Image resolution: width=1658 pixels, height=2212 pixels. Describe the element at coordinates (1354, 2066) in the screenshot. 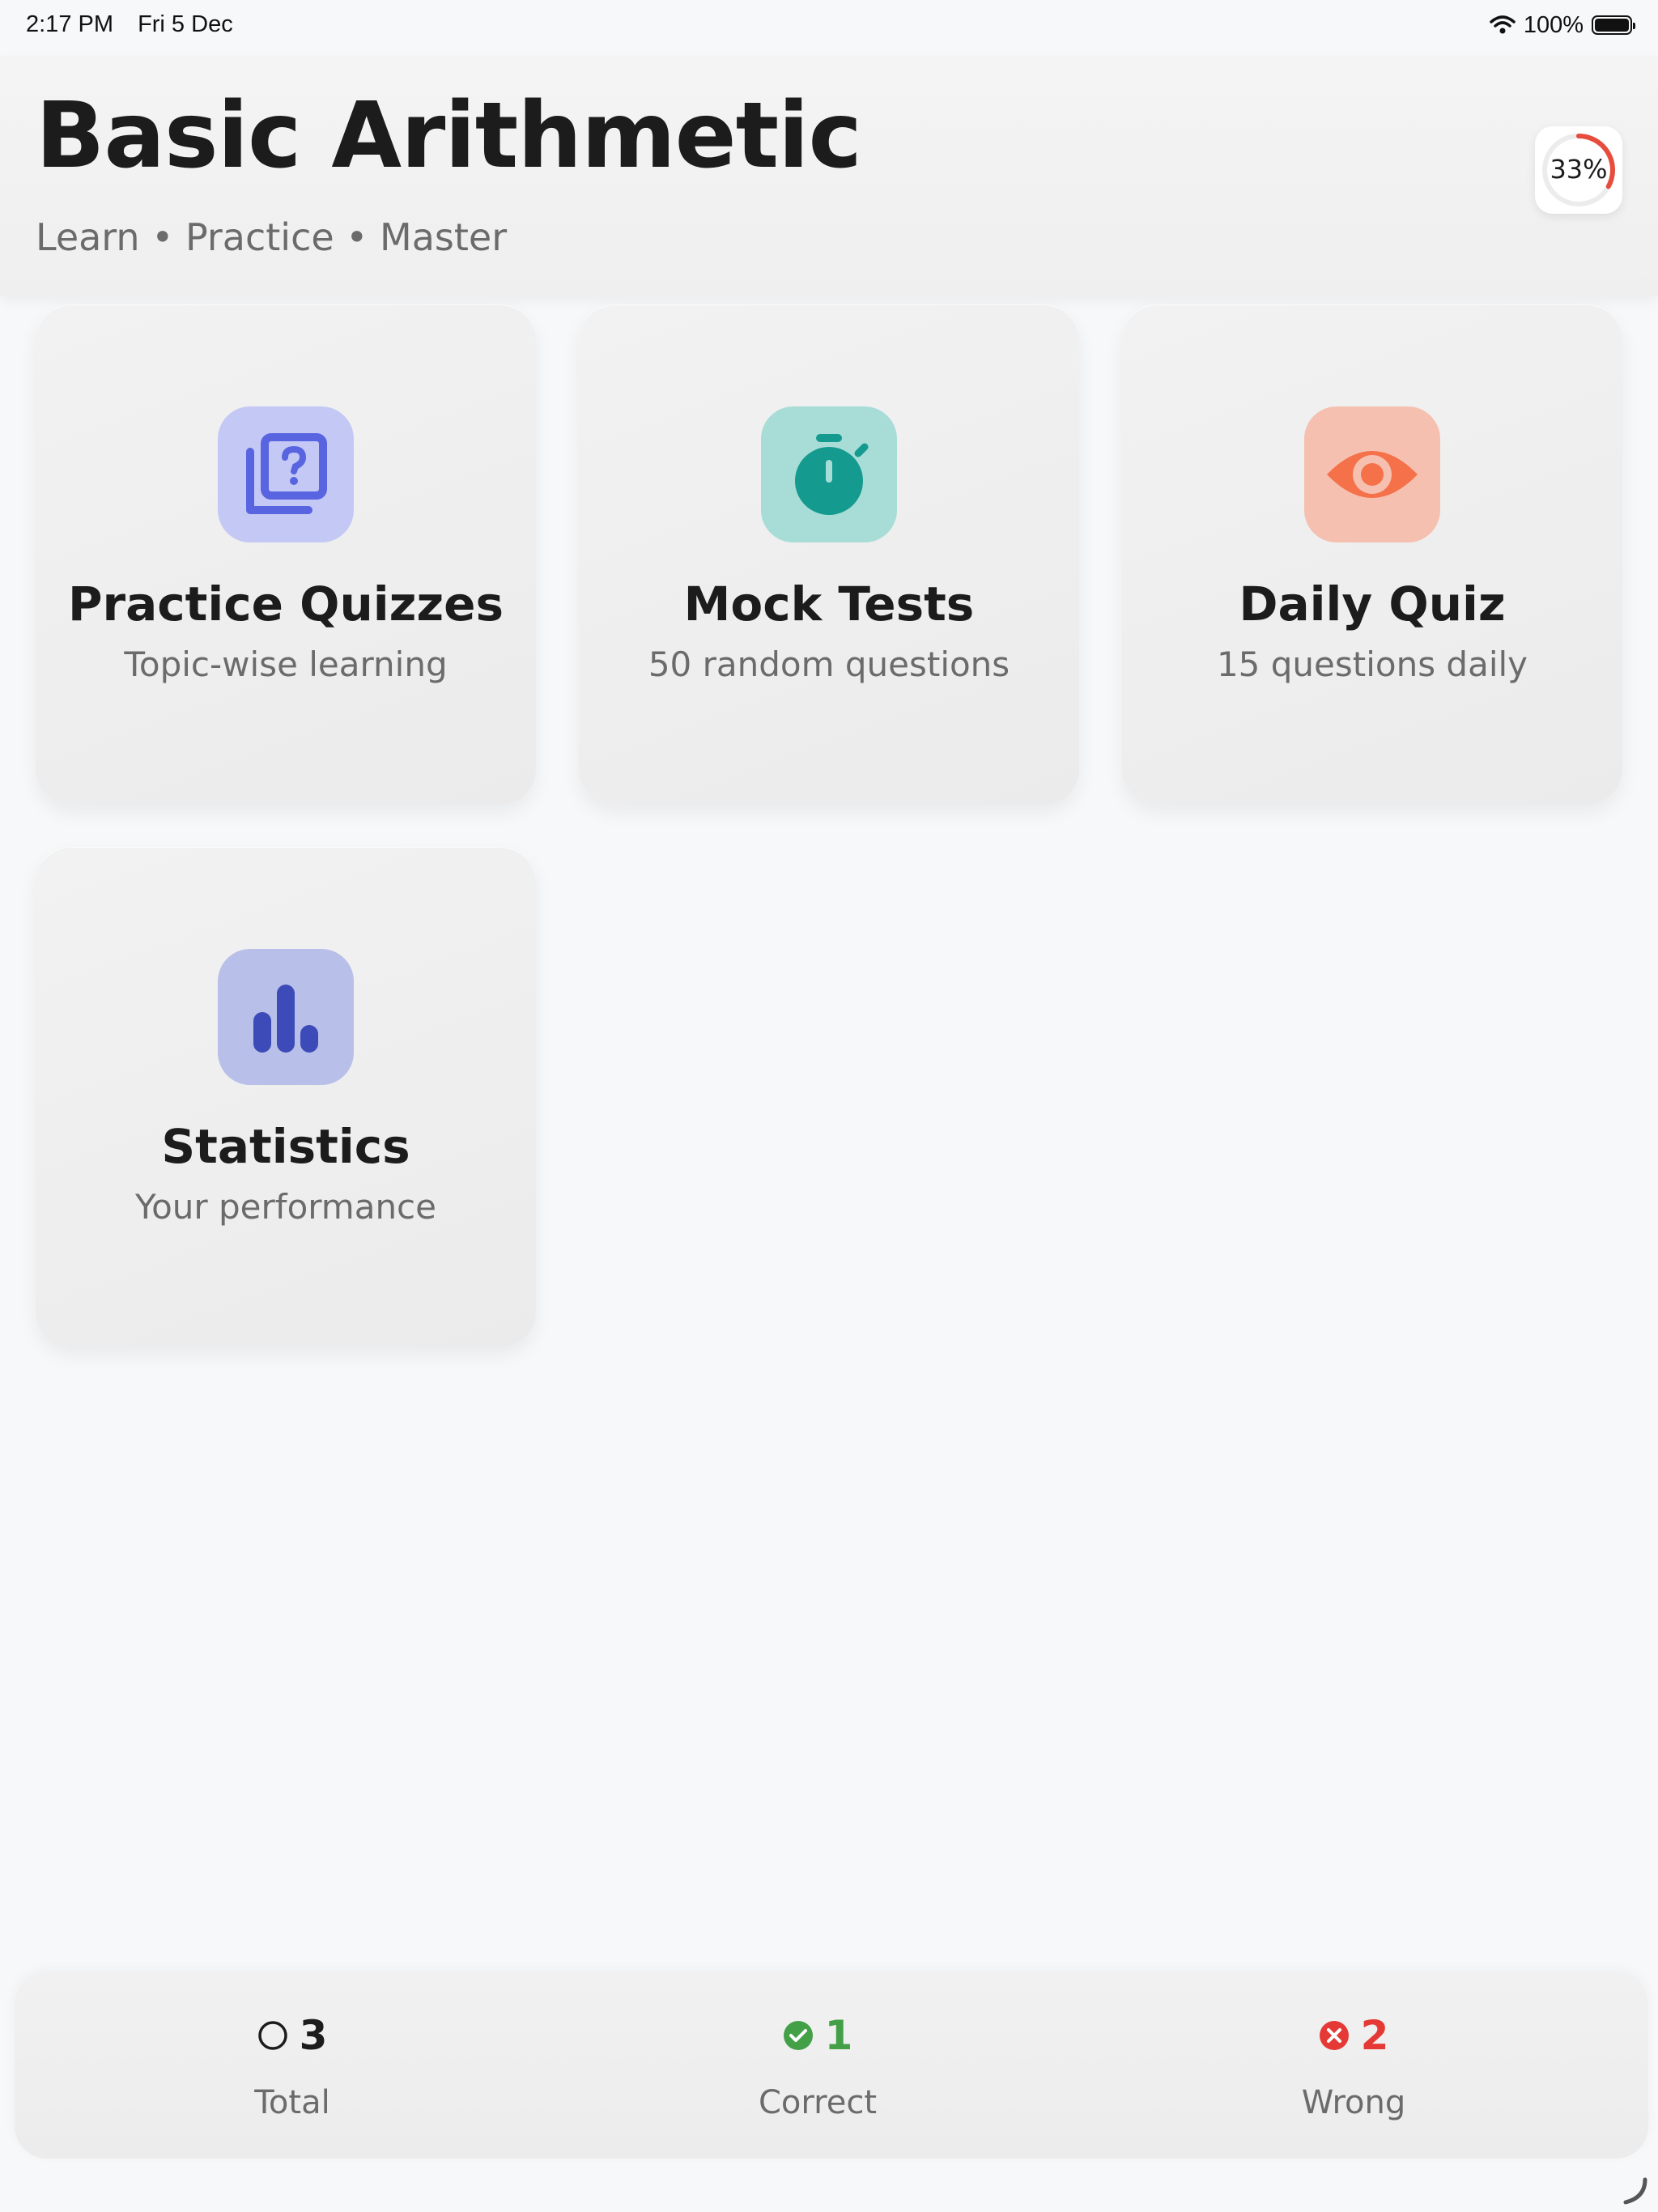

I see `stat-wrong: 2 Wrong` at that location.